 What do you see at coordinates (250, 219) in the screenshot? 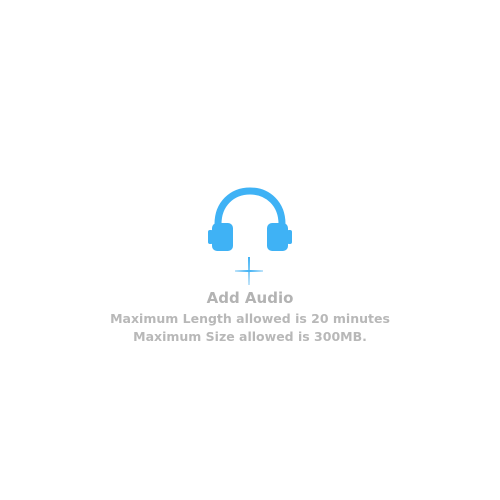
I see `headphones-icon` at bounding box center [250, 219].